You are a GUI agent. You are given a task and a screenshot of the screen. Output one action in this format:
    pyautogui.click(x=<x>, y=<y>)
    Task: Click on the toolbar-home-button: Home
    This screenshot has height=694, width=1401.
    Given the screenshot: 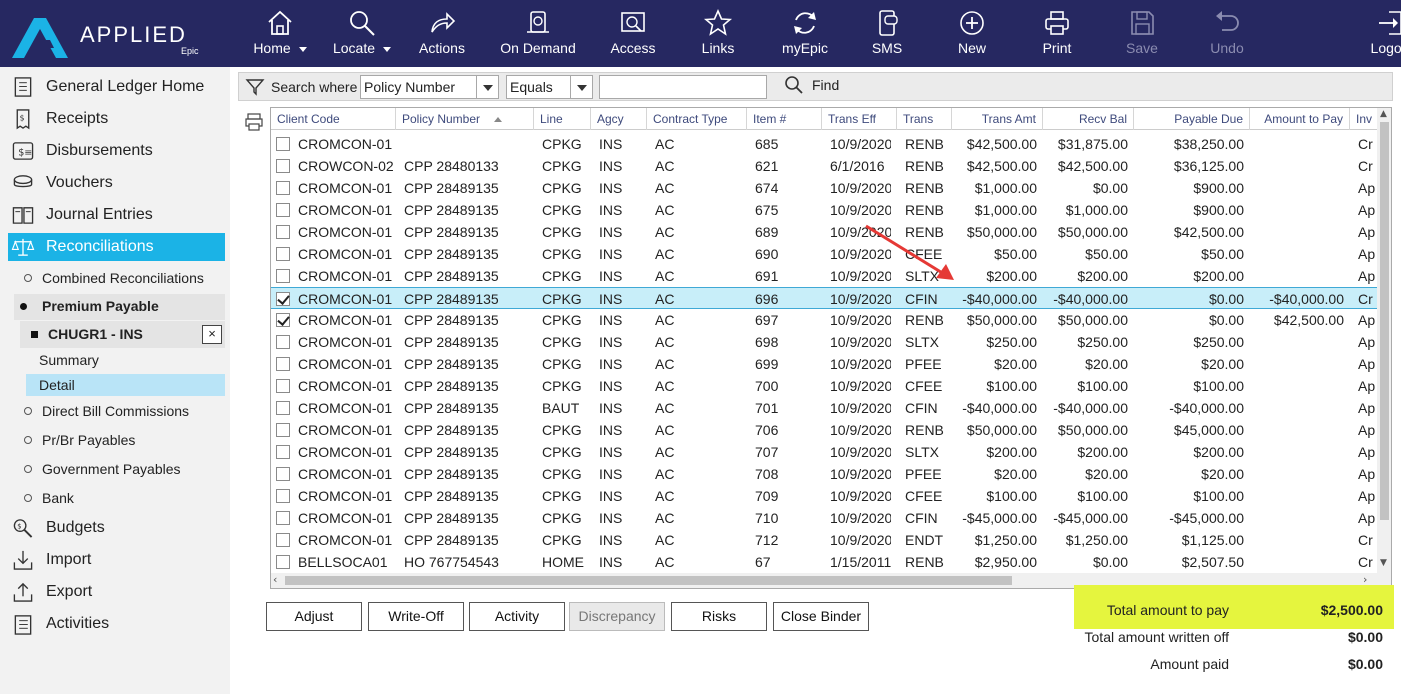 What is the action you would take?
    pyautogui.click(x=280, y=36)
    